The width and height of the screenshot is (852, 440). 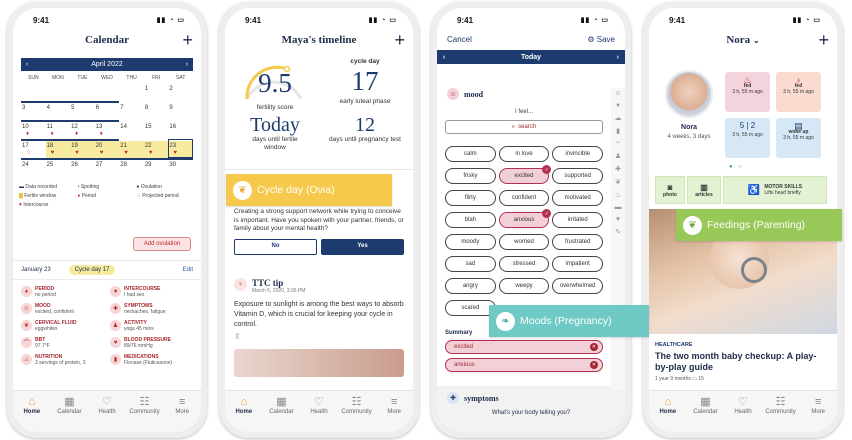 What do you see at coordinates (131, 148) in the screenshot?
I see `calendar-day: 21 ♥` at bounding box center [131, 148].